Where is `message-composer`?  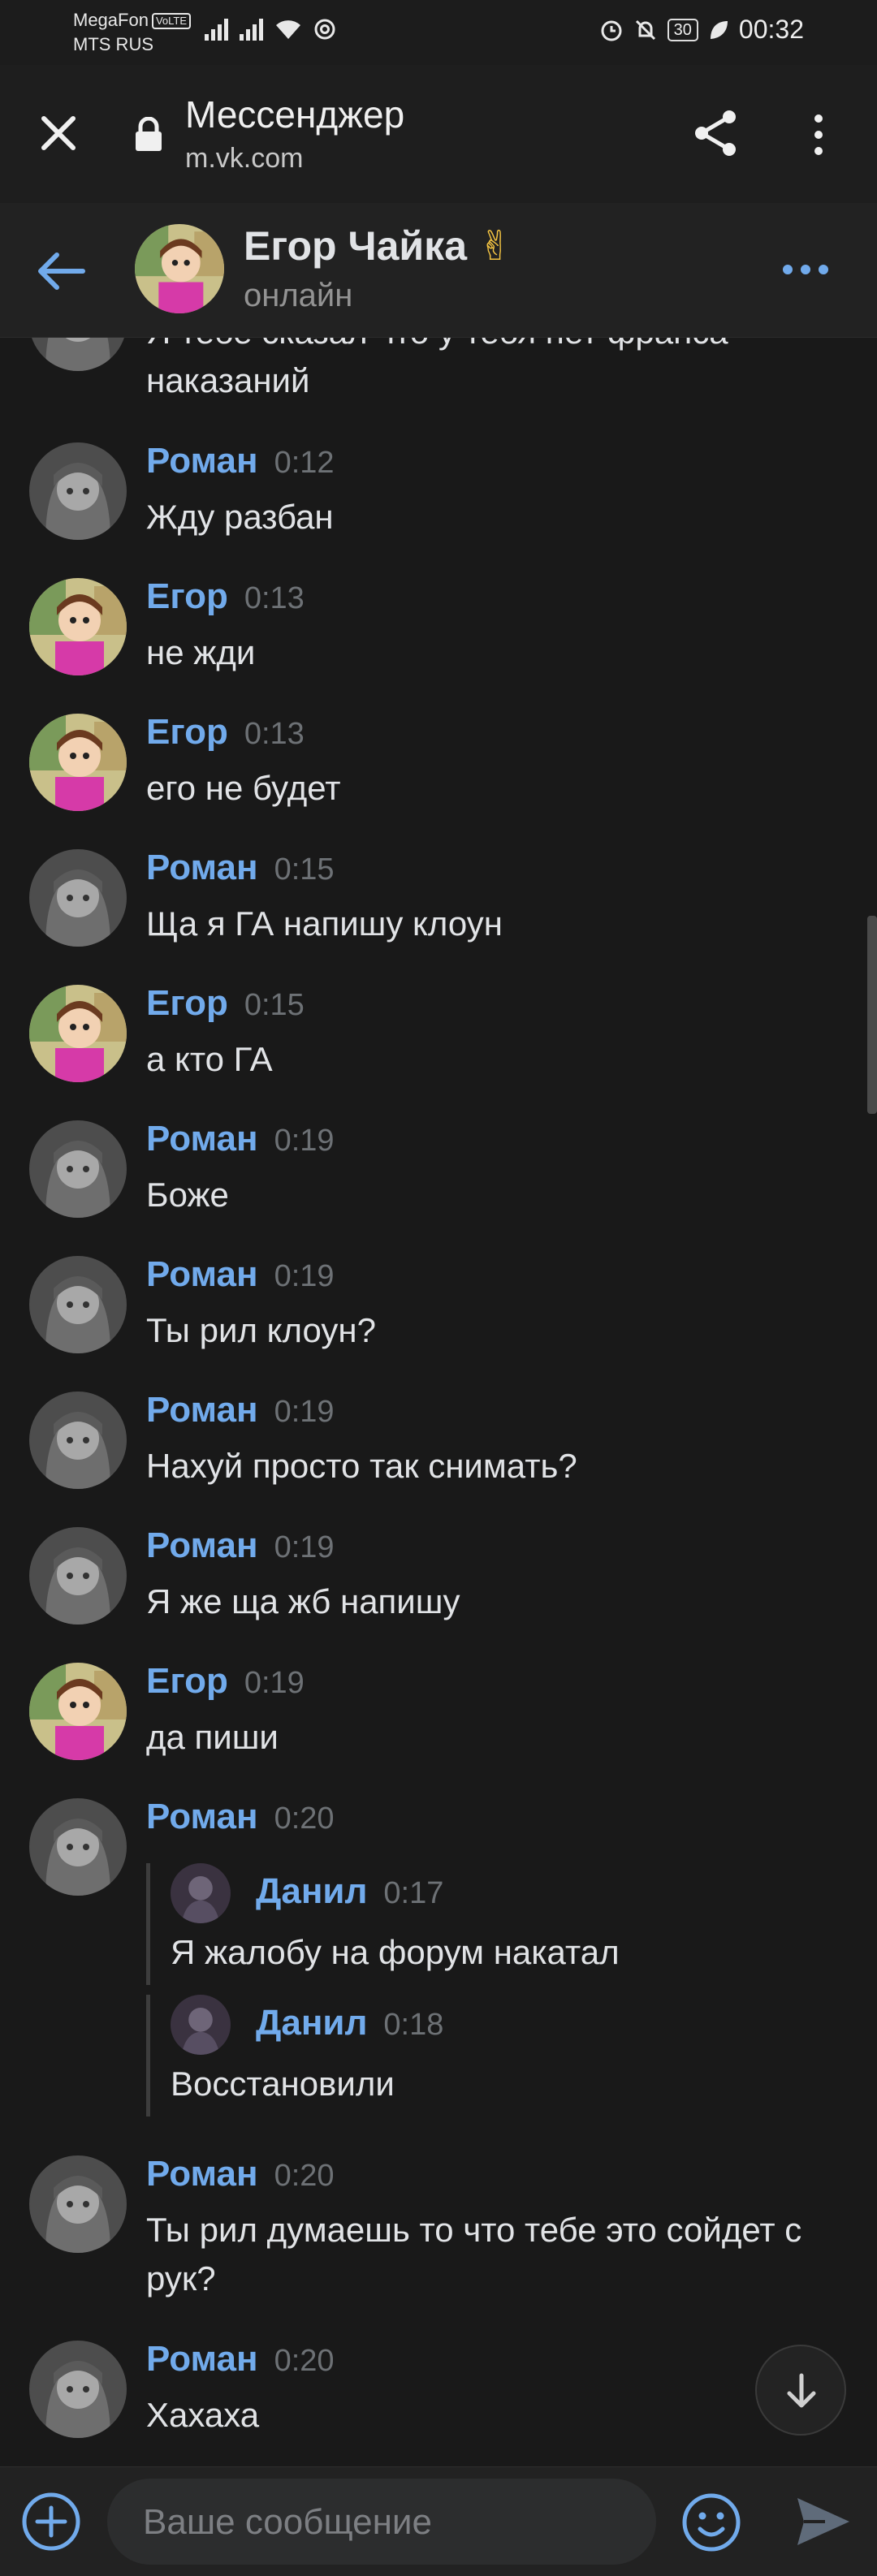 message-composer is located at coordinates (438, 2521).